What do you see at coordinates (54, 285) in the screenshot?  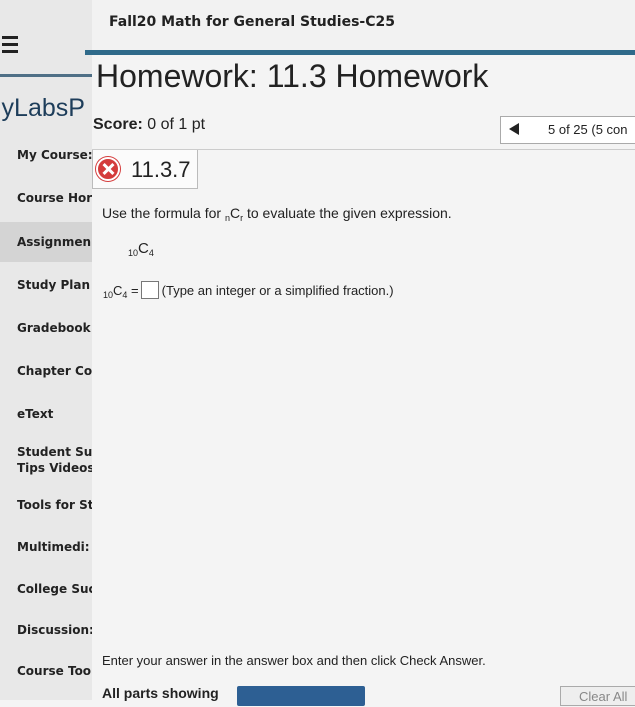 I see `sidebar-item-study-plan: Study Plan` at bounding box center [54, 285].